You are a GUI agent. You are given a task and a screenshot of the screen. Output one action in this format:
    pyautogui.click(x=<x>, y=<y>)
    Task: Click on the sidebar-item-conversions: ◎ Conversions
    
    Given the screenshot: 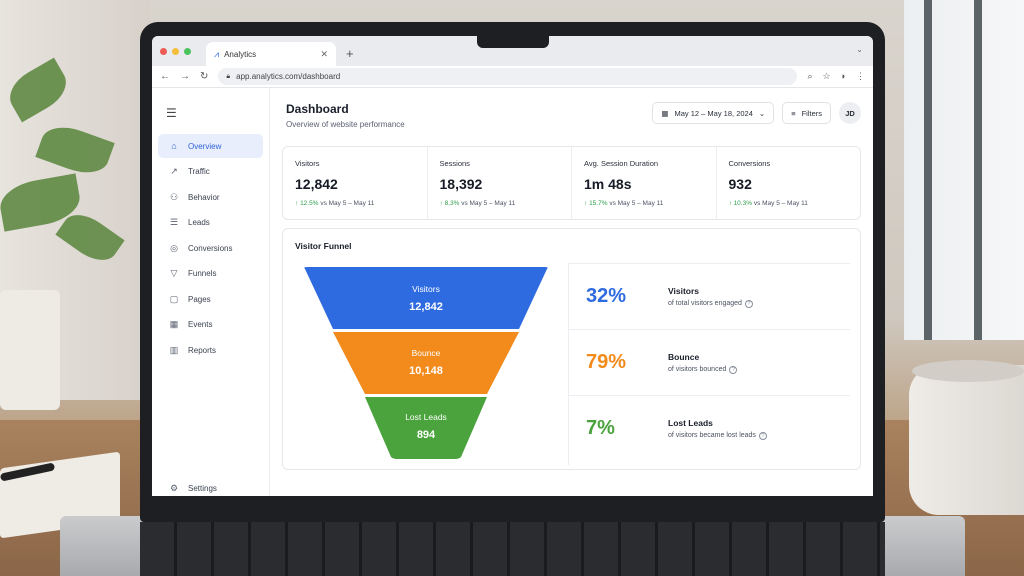 What is the action you would take?
    pyautogui.click(x=210, y=248)
    